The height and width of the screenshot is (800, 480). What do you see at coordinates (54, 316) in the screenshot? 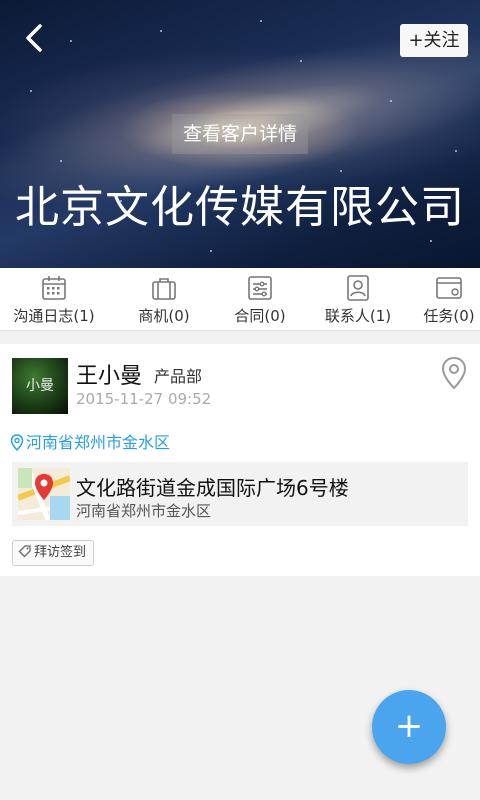
I see `tab-label: 沟通日志(1)` at bounding box center [54, 316].